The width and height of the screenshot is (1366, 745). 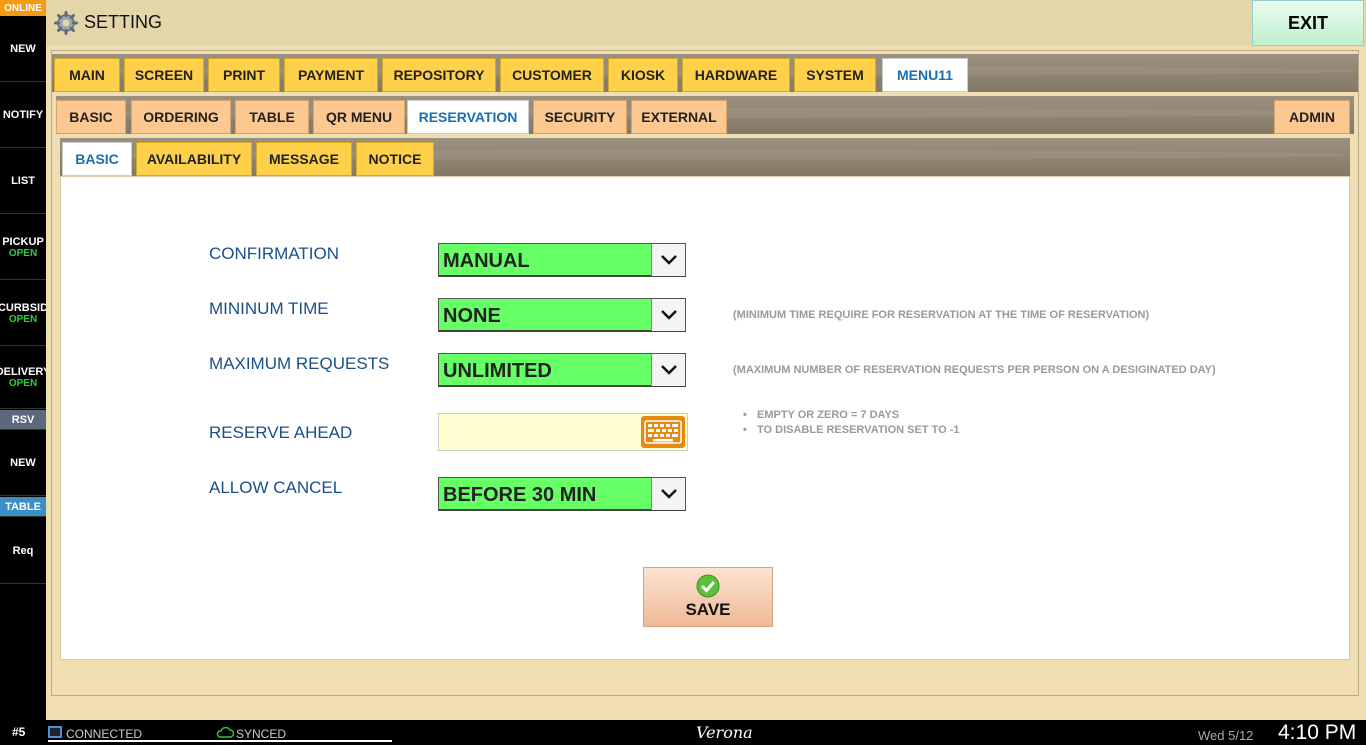 I want to click on tab-reservation: RESERVATION, so click(x=468, y=117).